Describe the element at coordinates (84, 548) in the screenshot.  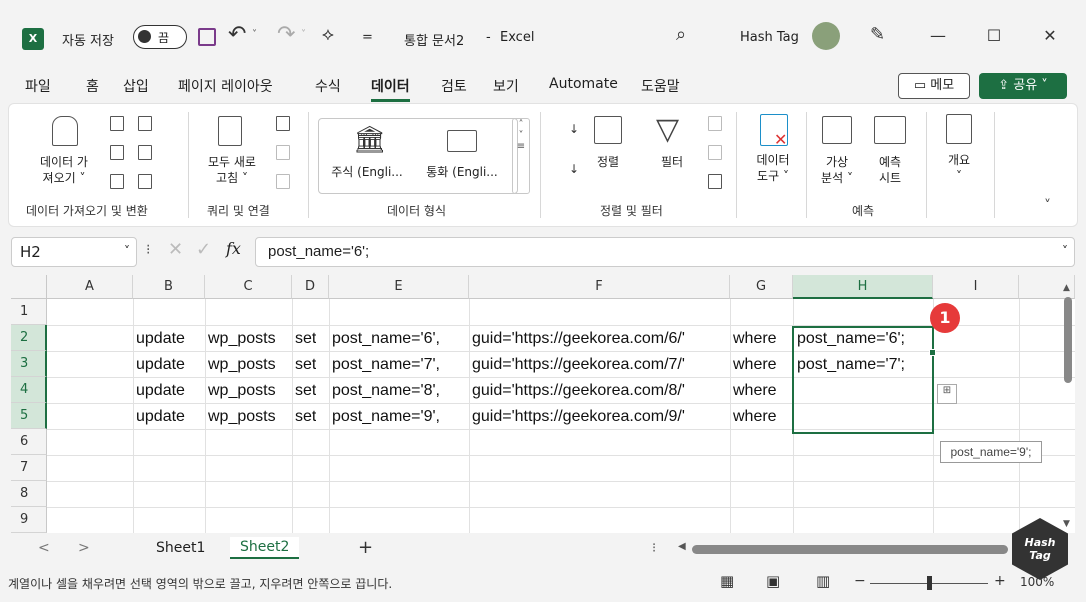
I see `next-sheet-icon: >` at that location.